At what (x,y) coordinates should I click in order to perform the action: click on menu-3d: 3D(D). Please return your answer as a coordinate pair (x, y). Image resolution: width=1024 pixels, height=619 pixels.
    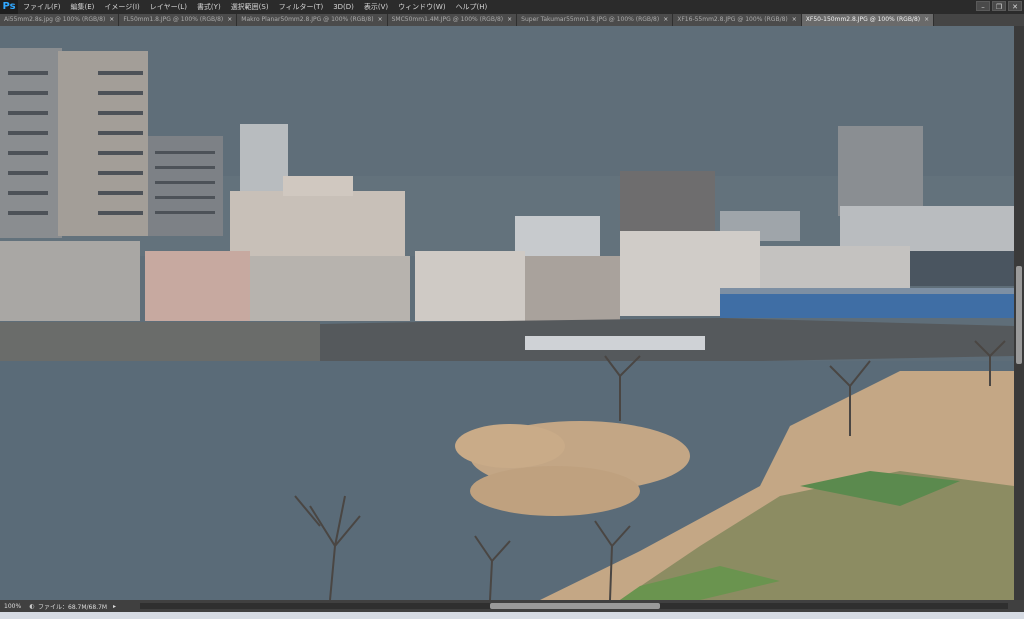
    Looking at the image, I should click on (343, 7).